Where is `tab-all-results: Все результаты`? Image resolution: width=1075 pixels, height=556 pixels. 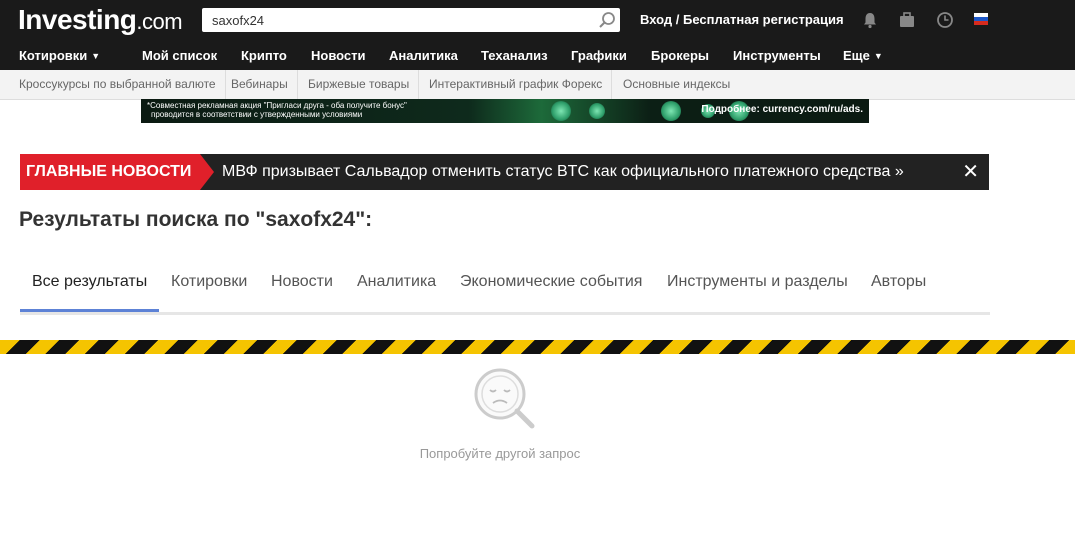
tab-all-results: Все результаты is located at coordinates (90, 287).